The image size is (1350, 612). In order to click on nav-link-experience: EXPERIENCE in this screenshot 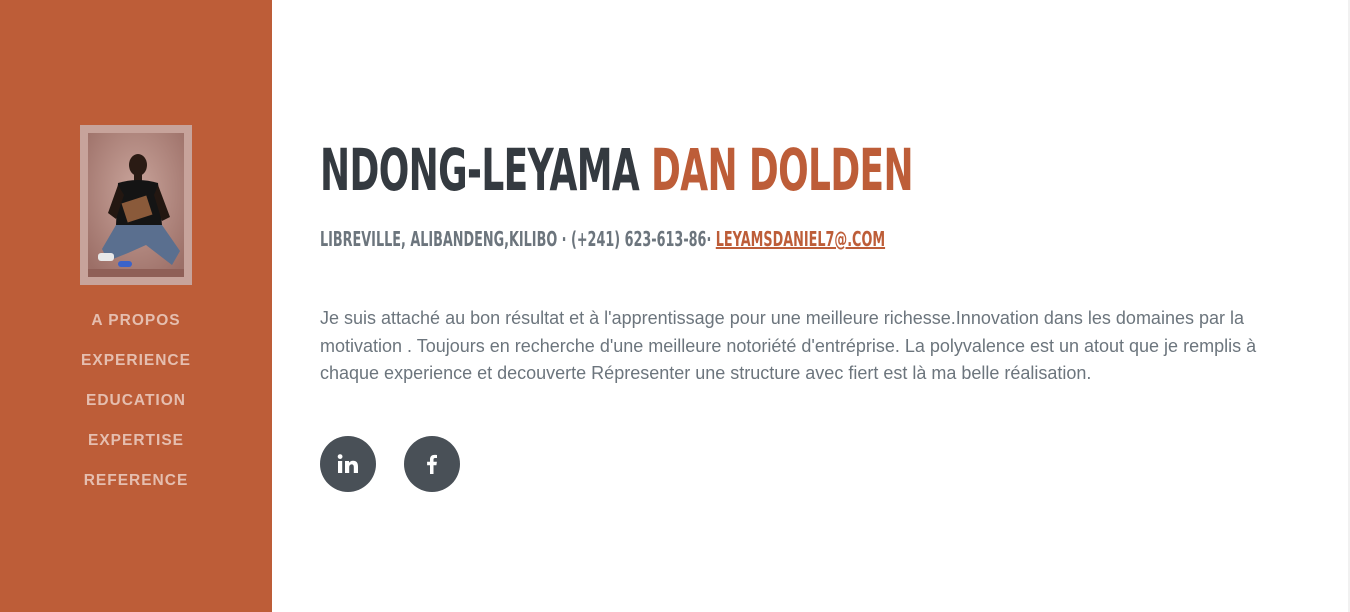, I will do `click(136, 360)`.